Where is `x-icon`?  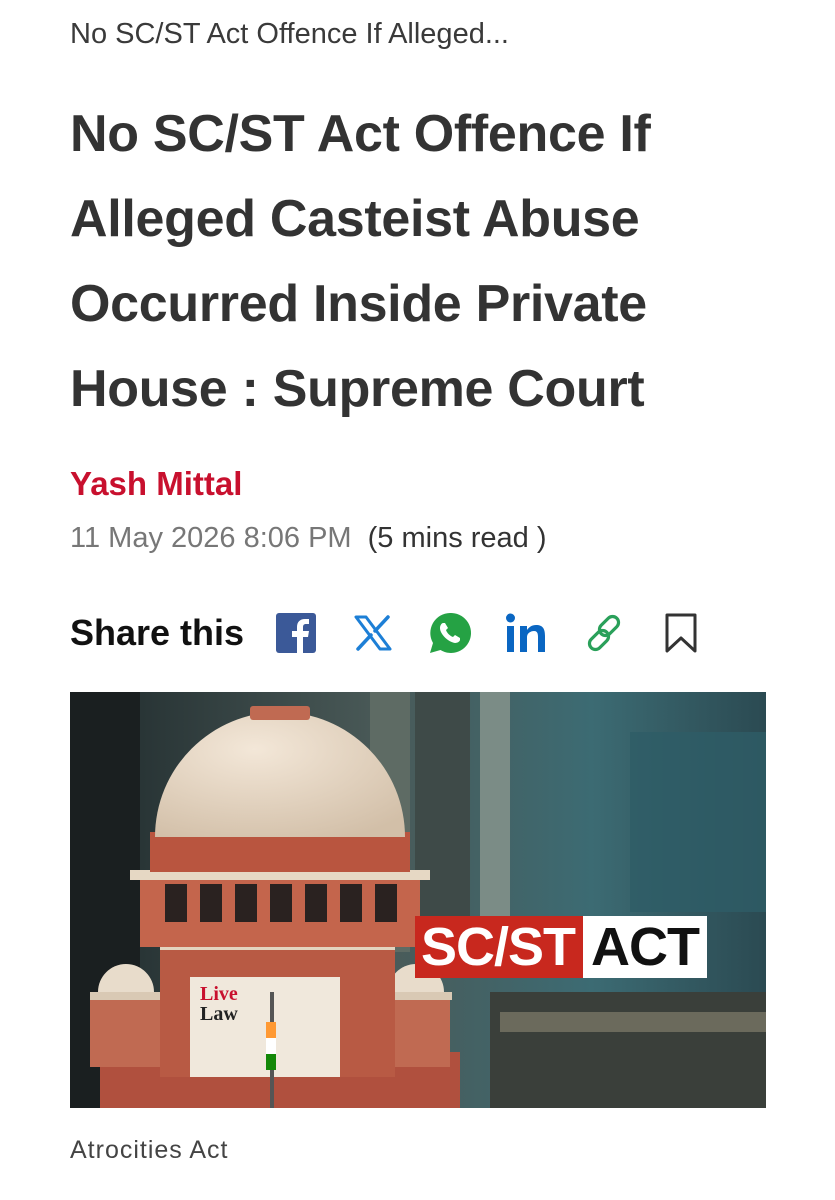
x-icon is located at coordinates (373, 633).